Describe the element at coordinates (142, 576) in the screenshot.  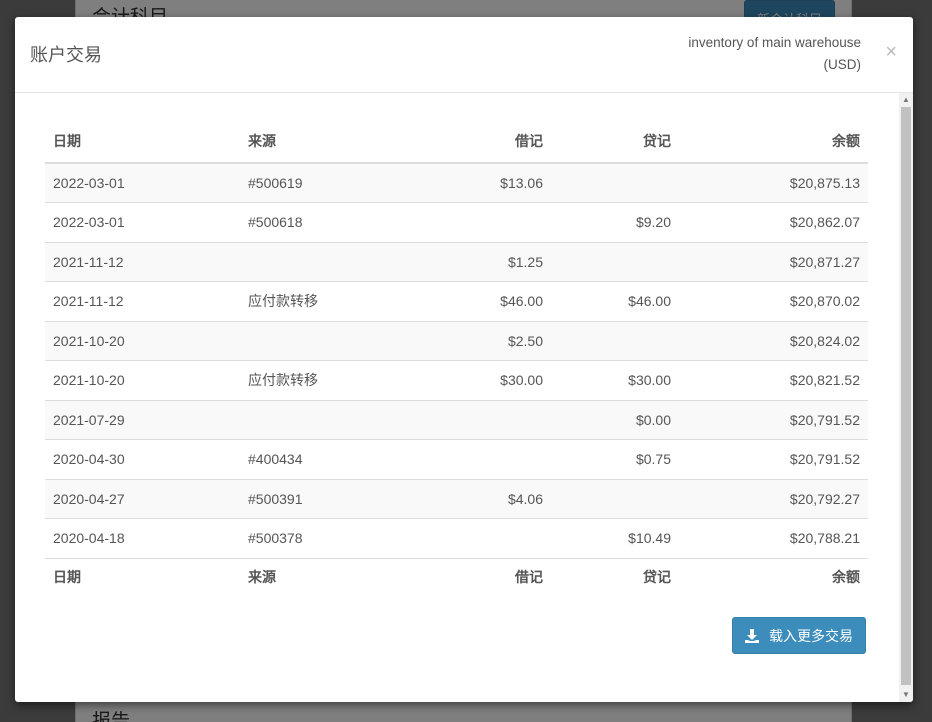
I see `footer-date: 日期` at that location.